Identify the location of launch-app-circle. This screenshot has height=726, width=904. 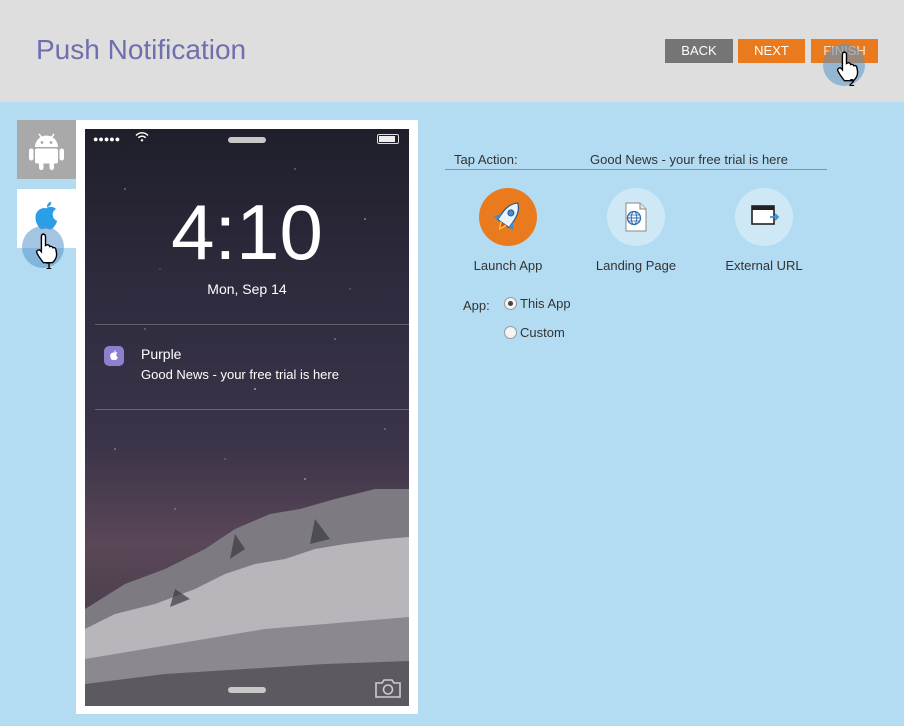
(508, 217).